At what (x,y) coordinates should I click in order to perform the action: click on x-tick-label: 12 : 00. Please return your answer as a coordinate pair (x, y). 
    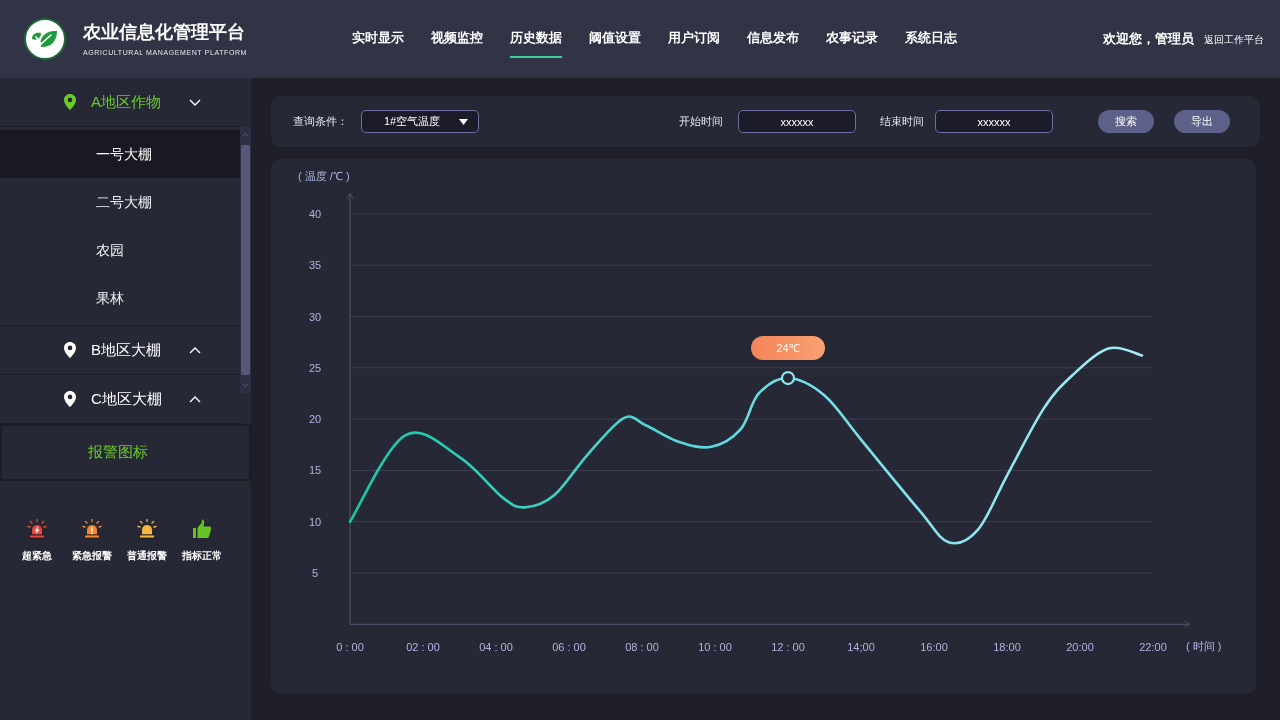
    Looking at the image, I should click on (788, 647).